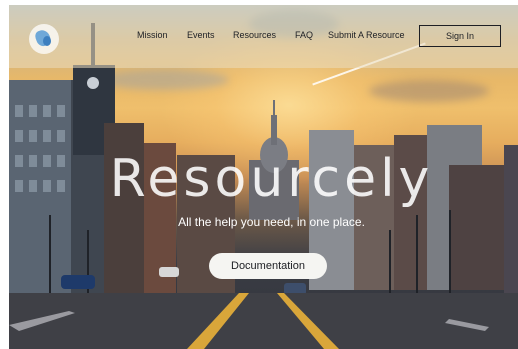  I want to click on nav-link-resources: Resources, so click(254, 35).